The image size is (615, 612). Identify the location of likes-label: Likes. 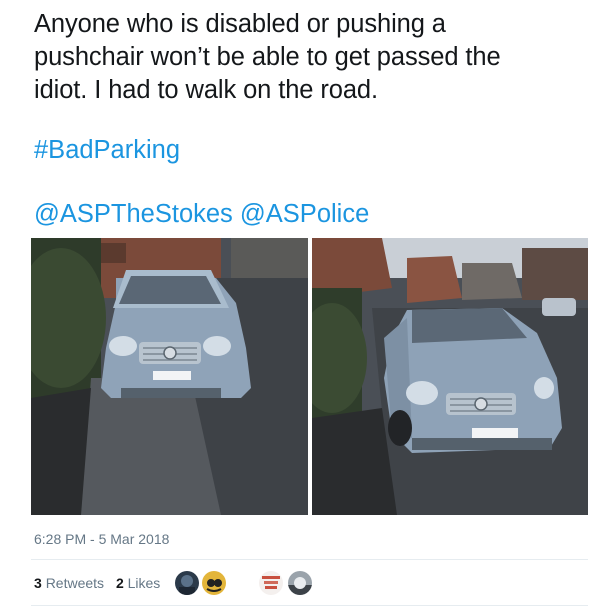
(144, 583).